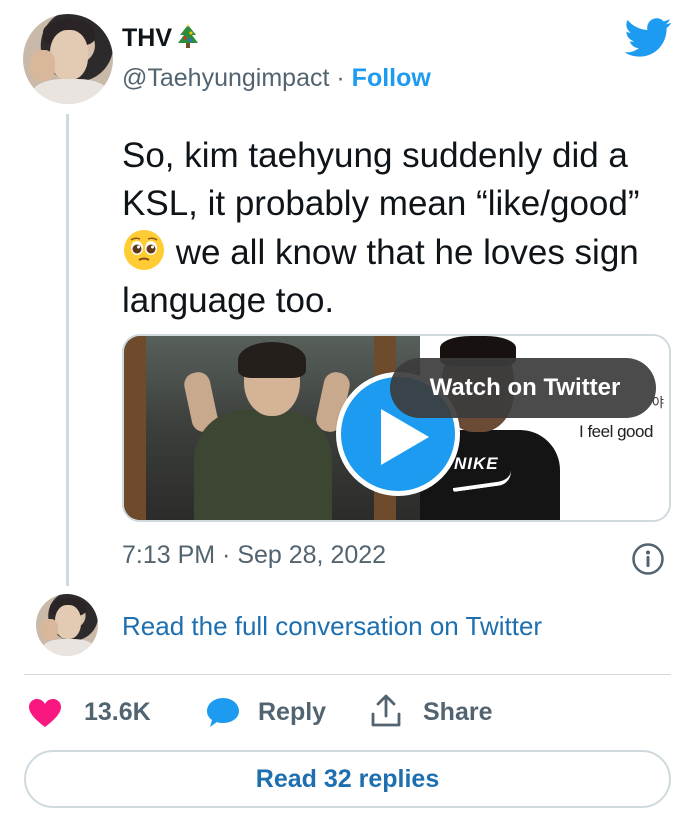 The height and width of the screenshot is (831, 700). I want to click on conversation-avatar, so click(67, 625).